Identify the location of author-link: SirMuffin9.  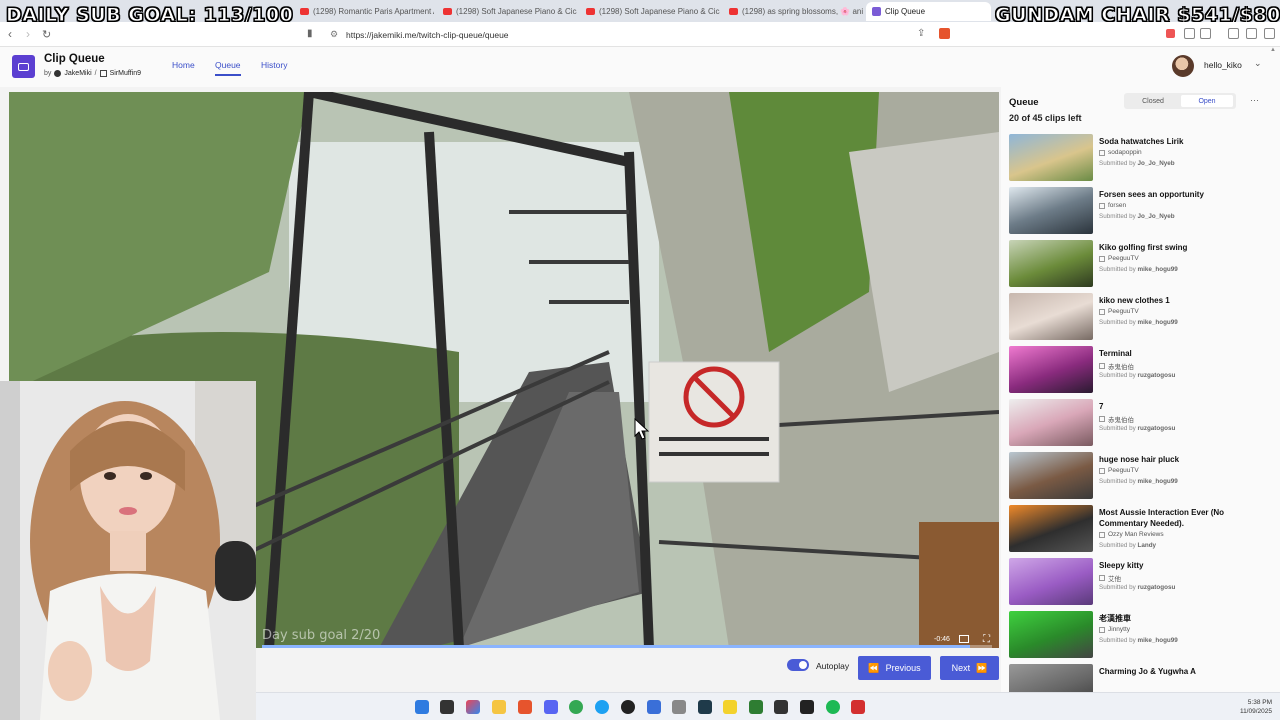
(125, 73).